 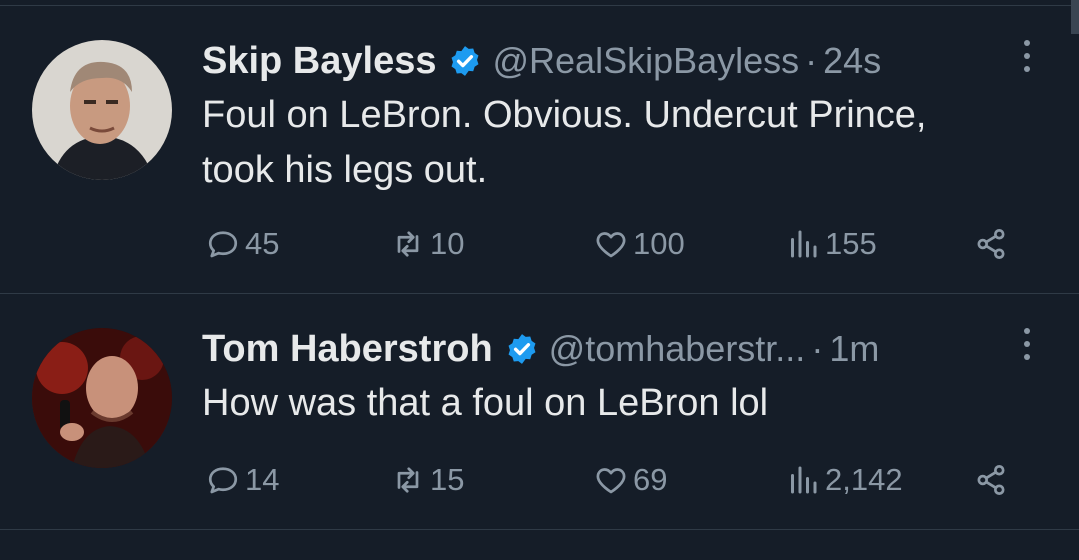 I want to click on timestamp: 24s, so click(x=852, y=61).